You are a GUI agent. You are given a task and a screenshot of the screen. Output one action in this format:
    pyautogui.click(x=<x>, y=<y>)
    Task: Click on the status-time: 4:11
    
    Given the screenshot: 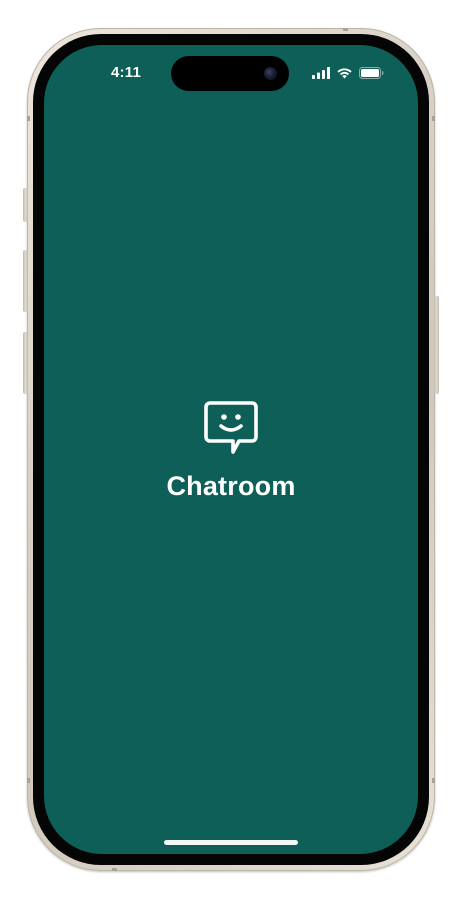 What is the action you would take?
    pyautogui.click(x=126, y=72)
    